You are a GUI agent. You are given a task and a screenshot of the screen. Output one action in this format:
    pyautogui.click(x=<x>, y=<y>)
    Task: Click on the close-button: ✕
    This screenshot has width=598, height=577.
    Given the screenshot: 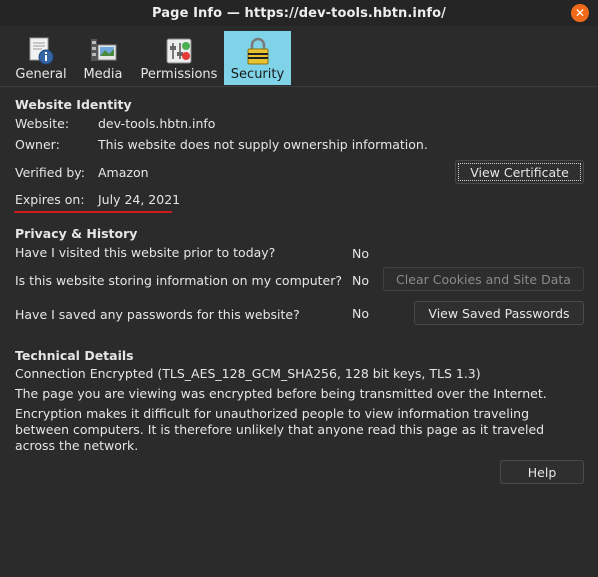 What is the action you would take?
    pyautogui.click(x=580, y=13)
    